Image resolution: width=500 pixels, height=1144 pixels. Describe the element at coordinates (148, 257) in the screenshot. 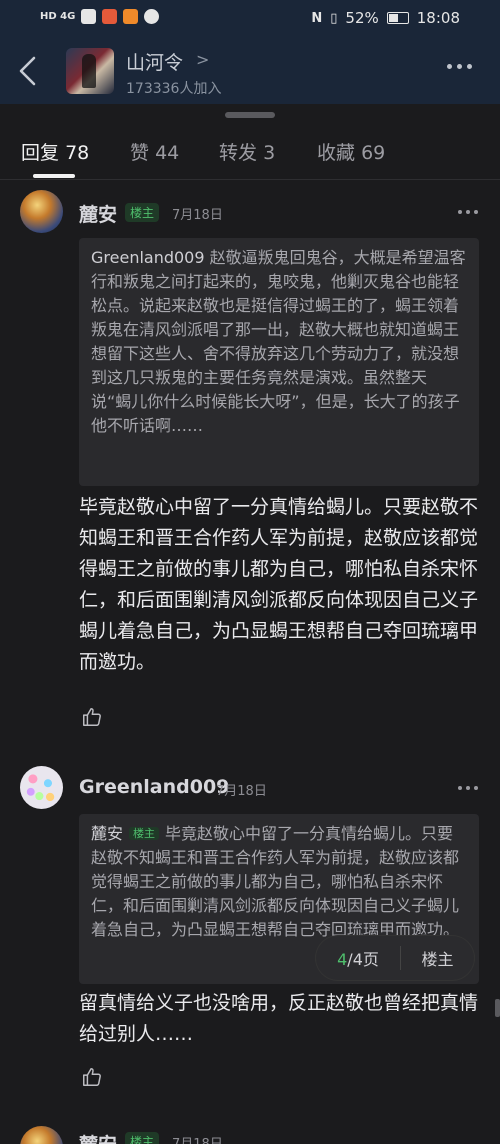

I see `quoted-author: Greenland009` at that location.